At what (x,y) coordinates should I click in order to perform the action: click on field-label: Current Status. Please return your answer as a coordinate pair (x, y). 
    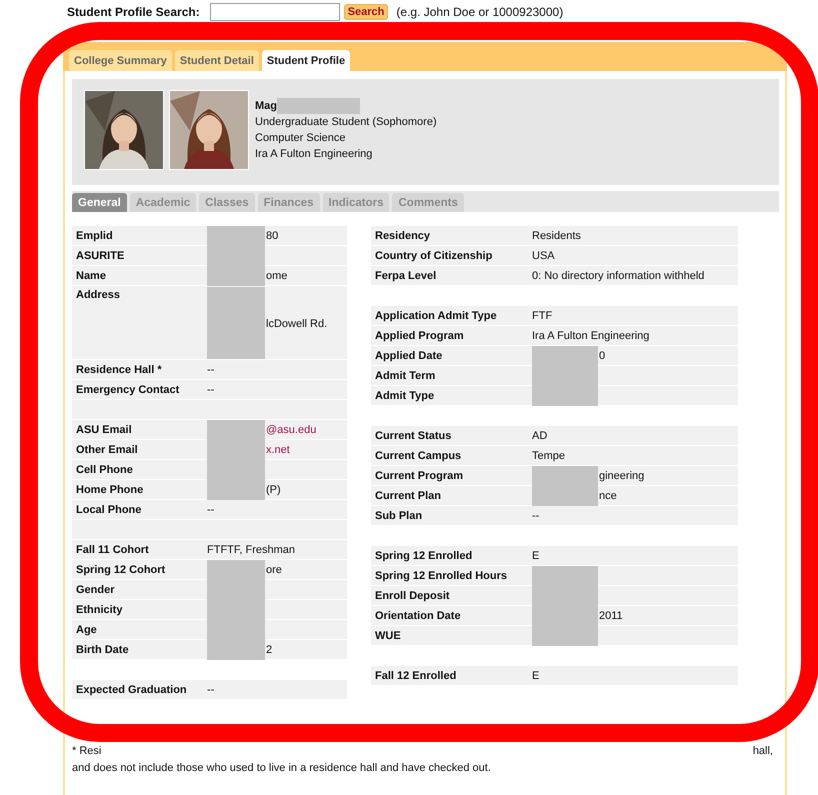
    Looking at the image, I should click on (413, 436).